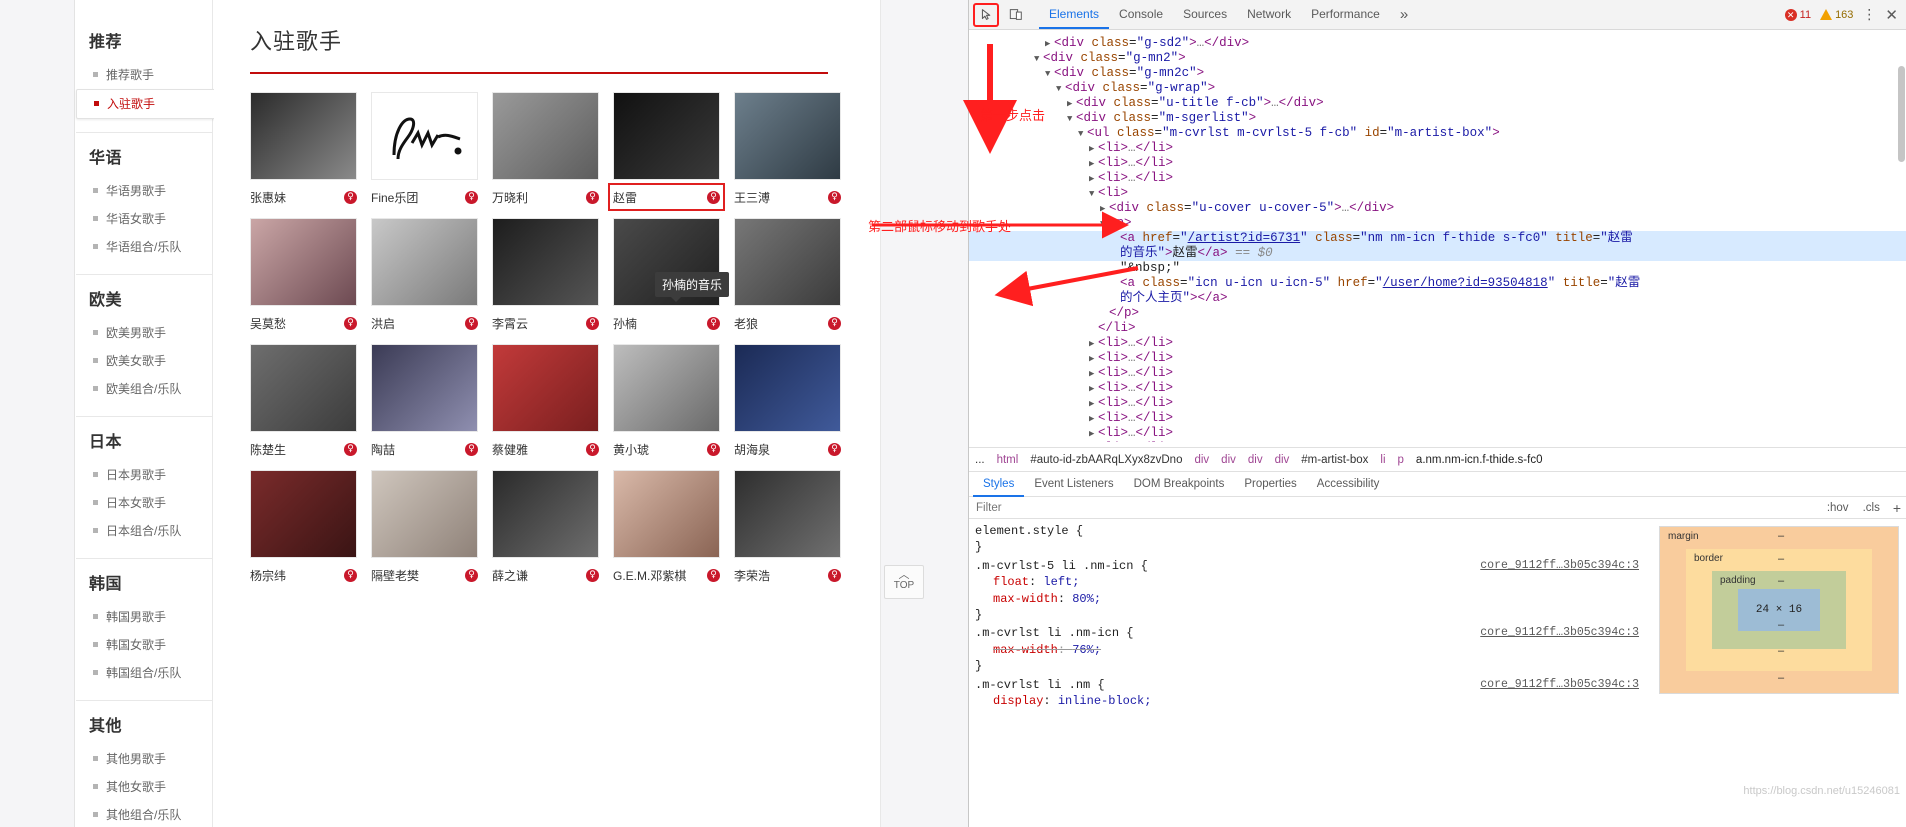  I want to click on sidebar-item: 其他女歌手, so click(144, 787).